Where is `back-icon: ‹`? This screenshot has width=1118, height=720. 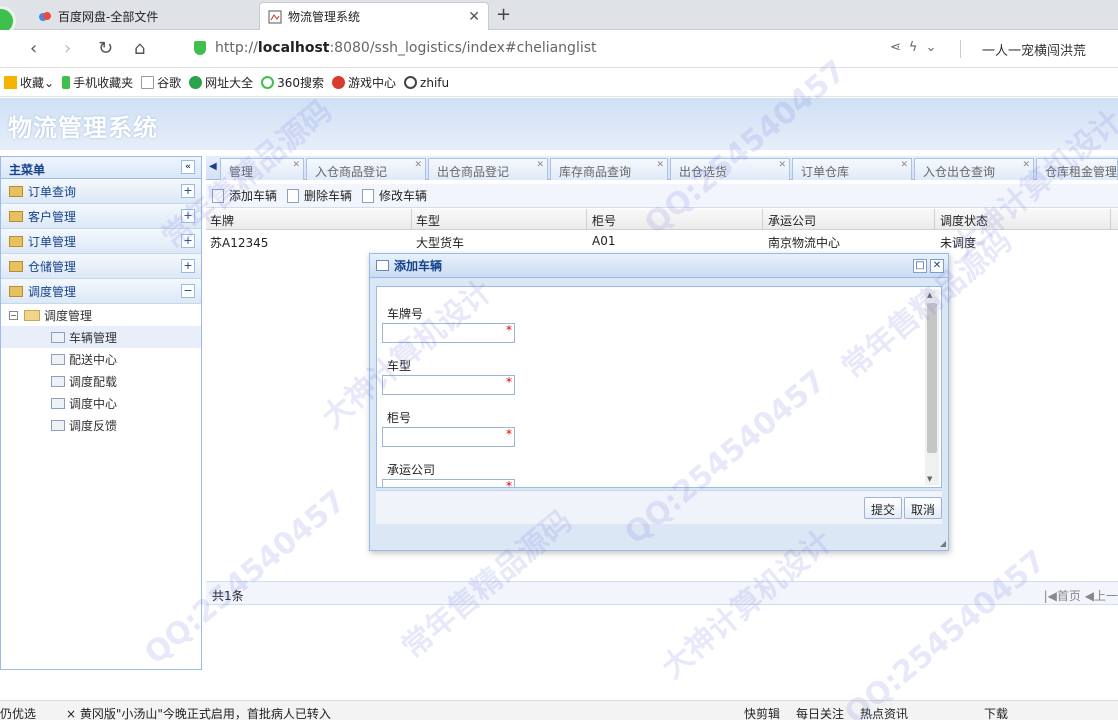 back-icon: ‹ is located at coordinates (33, 48).